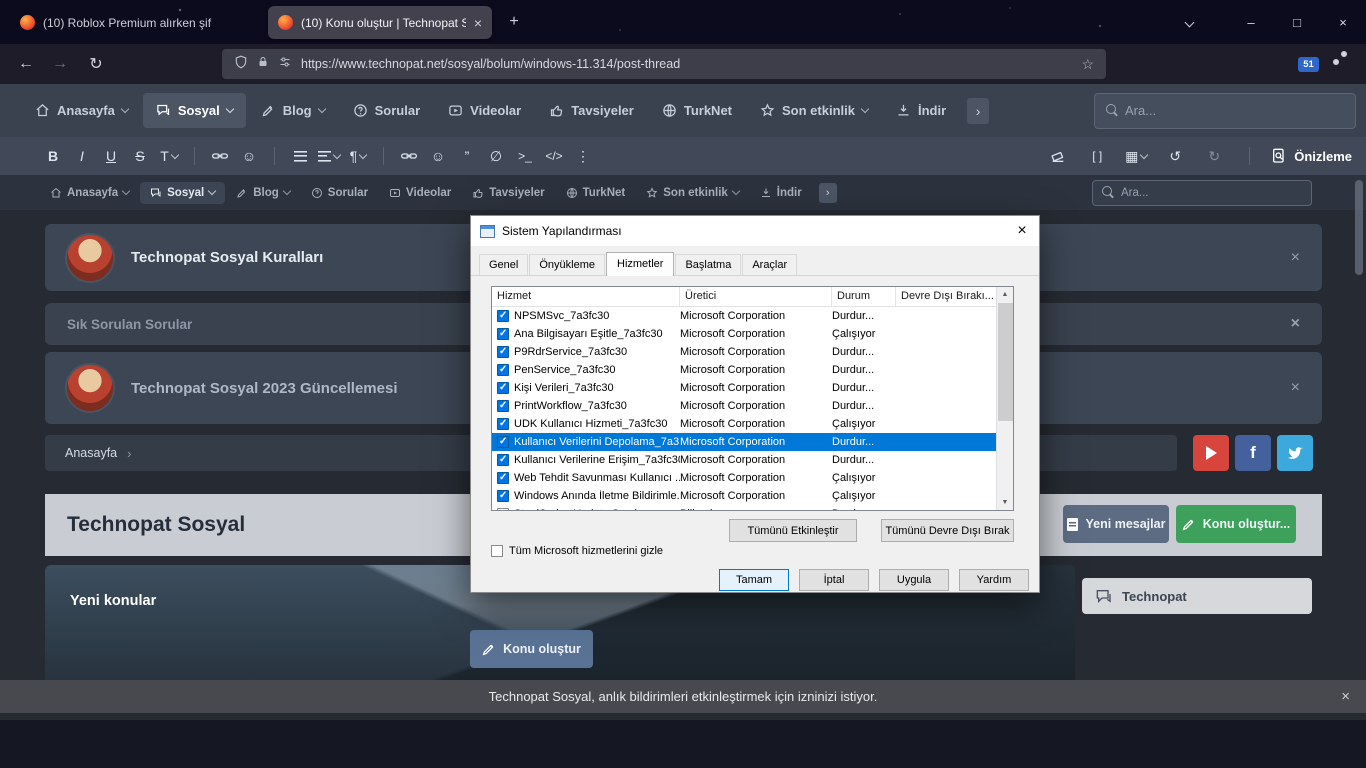 Image resolution: width=1366 pixels, height=768 pixels. Describe the element at coordinates (136, 22) in the screenshot. I see `browser-tab-inactive: (10) Roblox Premium alırken şif` at that location.